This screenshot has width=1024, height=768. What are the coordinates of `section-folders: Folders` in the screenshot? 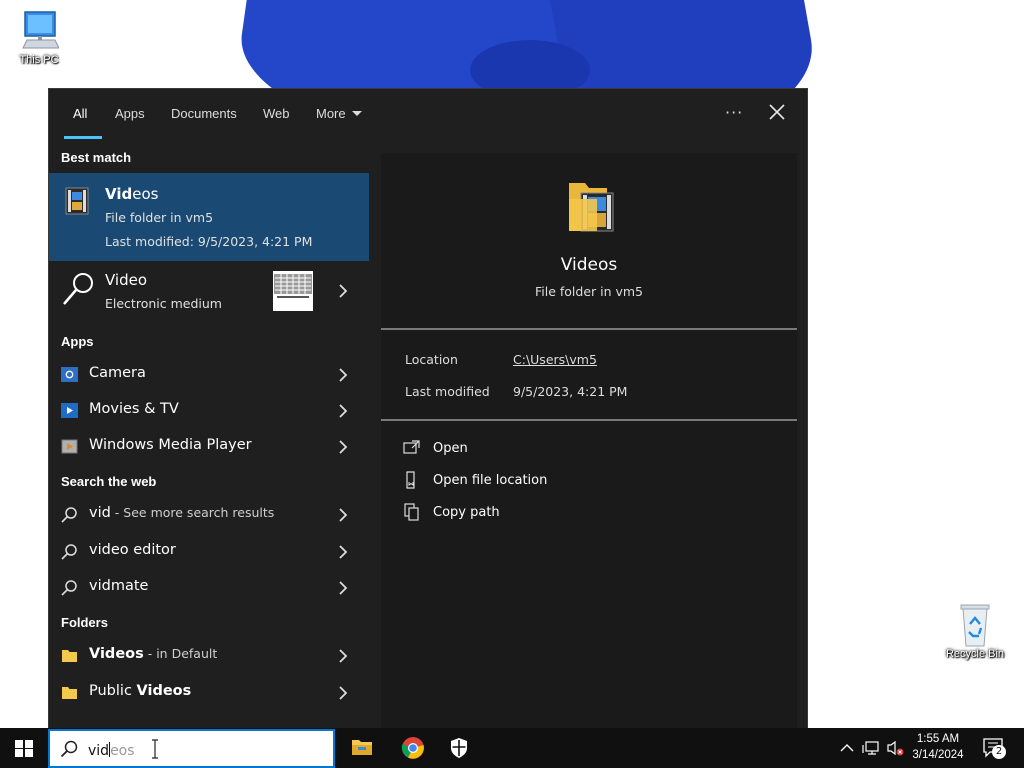 It's located at (84, 622).